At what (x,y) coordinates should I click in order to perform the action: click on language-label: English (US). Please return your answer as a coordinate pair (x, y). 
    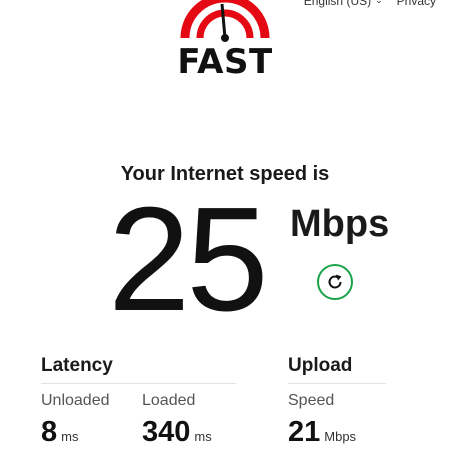
    Looking at the image, I should click on (337, 4).